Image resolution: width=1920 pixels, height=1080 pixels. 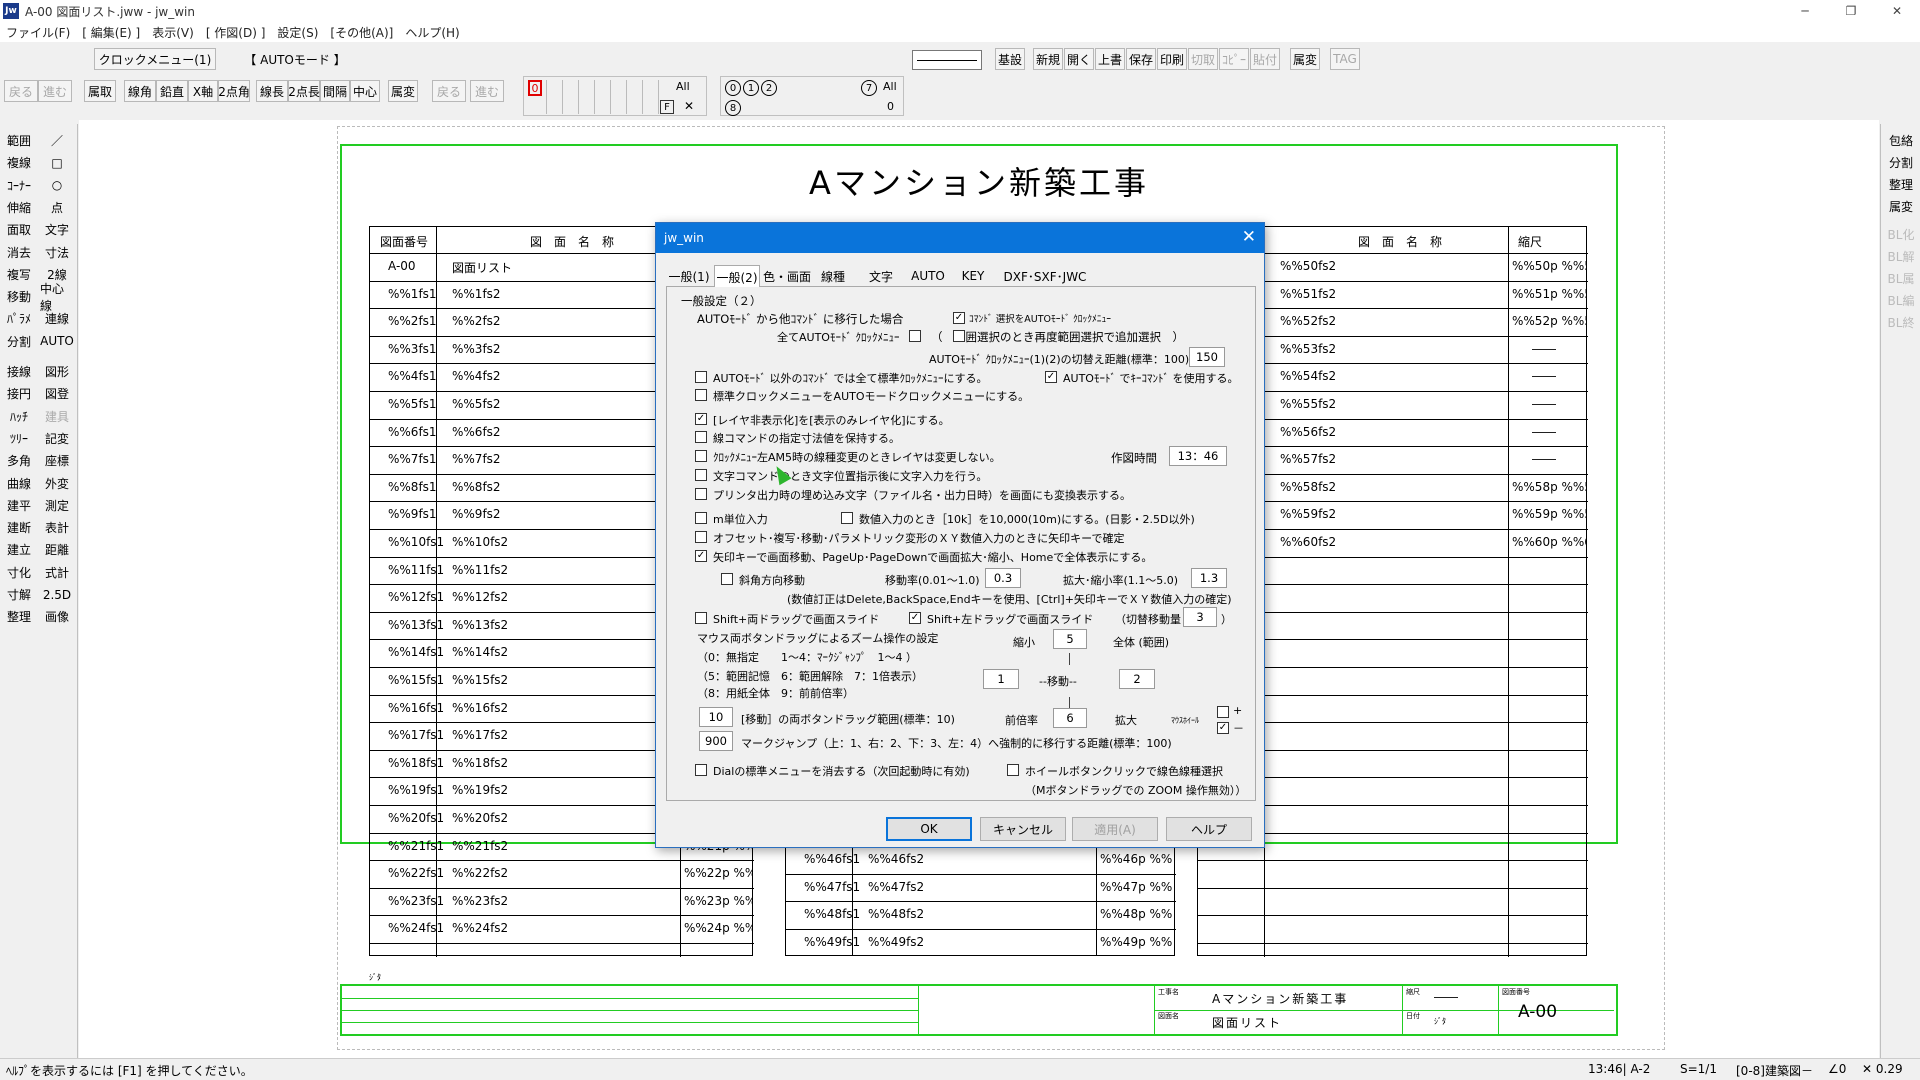 What do you see at coordinates (111, 32) in the screenshot?
I see `menu-edit: [ 編集(E) ]` at bounding box center [111, 32].